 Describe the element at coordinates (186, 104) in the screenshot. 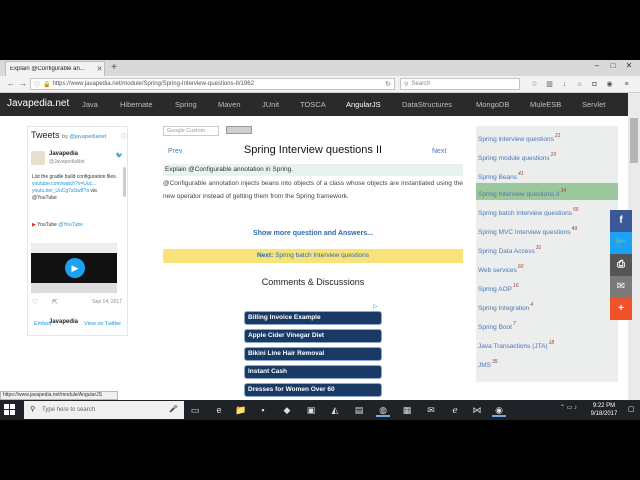

I see `nav-item-spring: Spring` at that location.